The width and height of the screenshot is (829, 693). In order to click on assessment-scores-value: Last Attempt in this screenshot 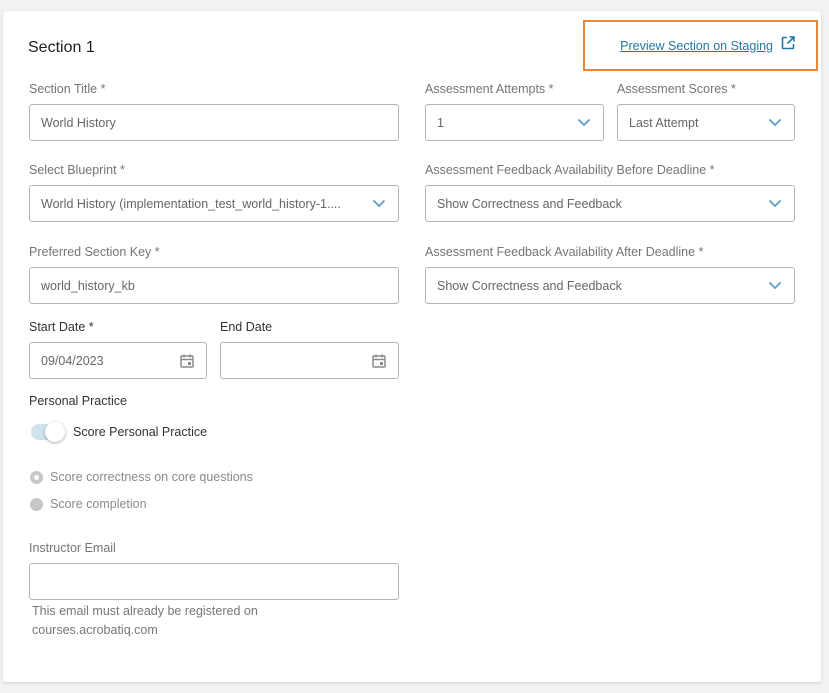, I will do `click(664, 122)`.